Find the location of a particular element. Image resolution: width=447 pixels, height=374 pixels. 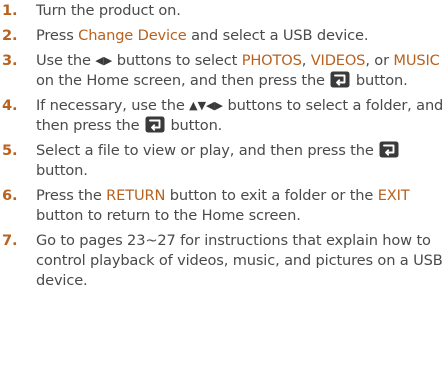

step-text-run: , is located at coordinates (306, 60).